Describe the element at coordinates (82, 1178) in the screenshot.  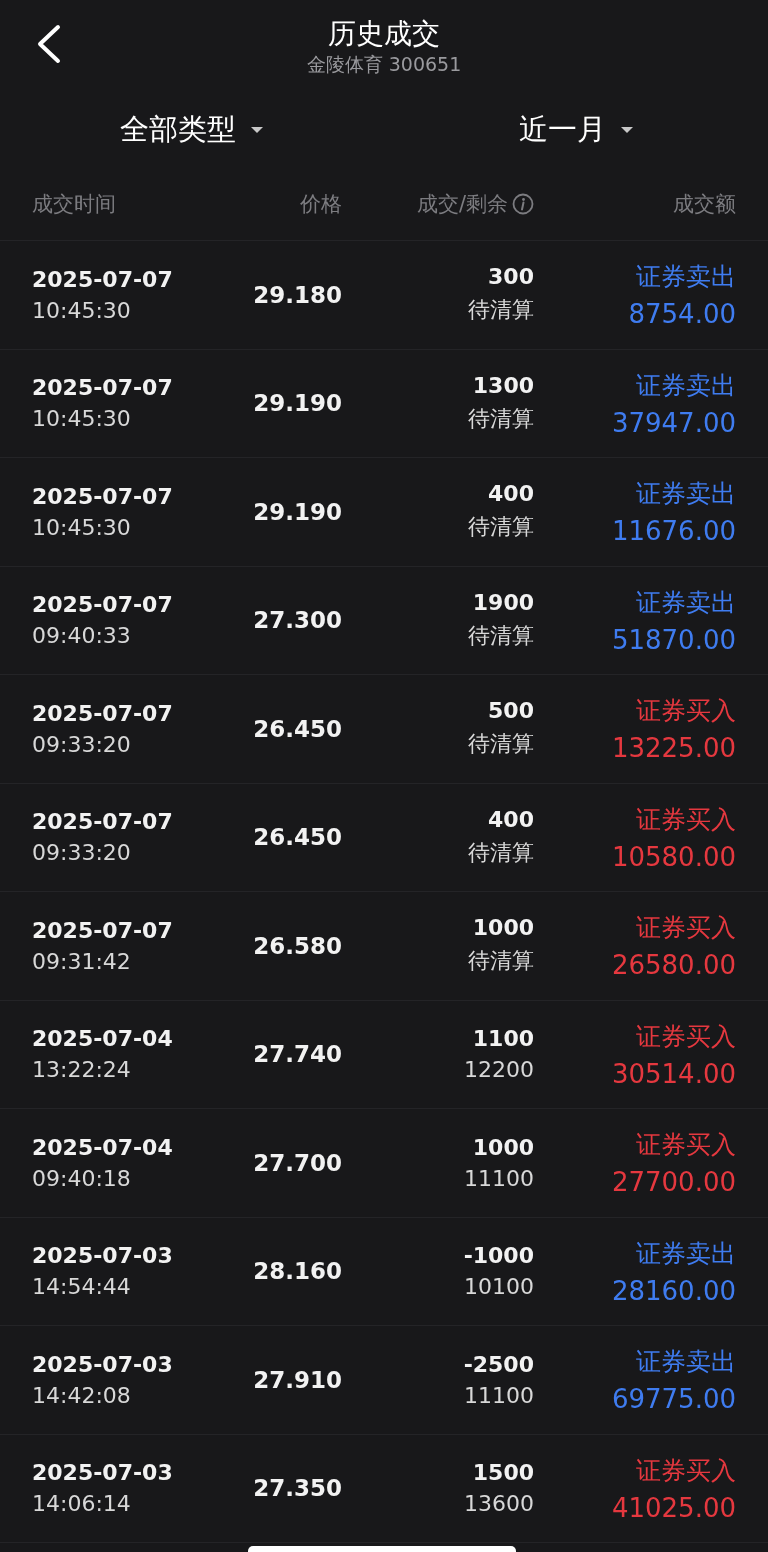
I see `trade-time: 09:40:18` at that location.